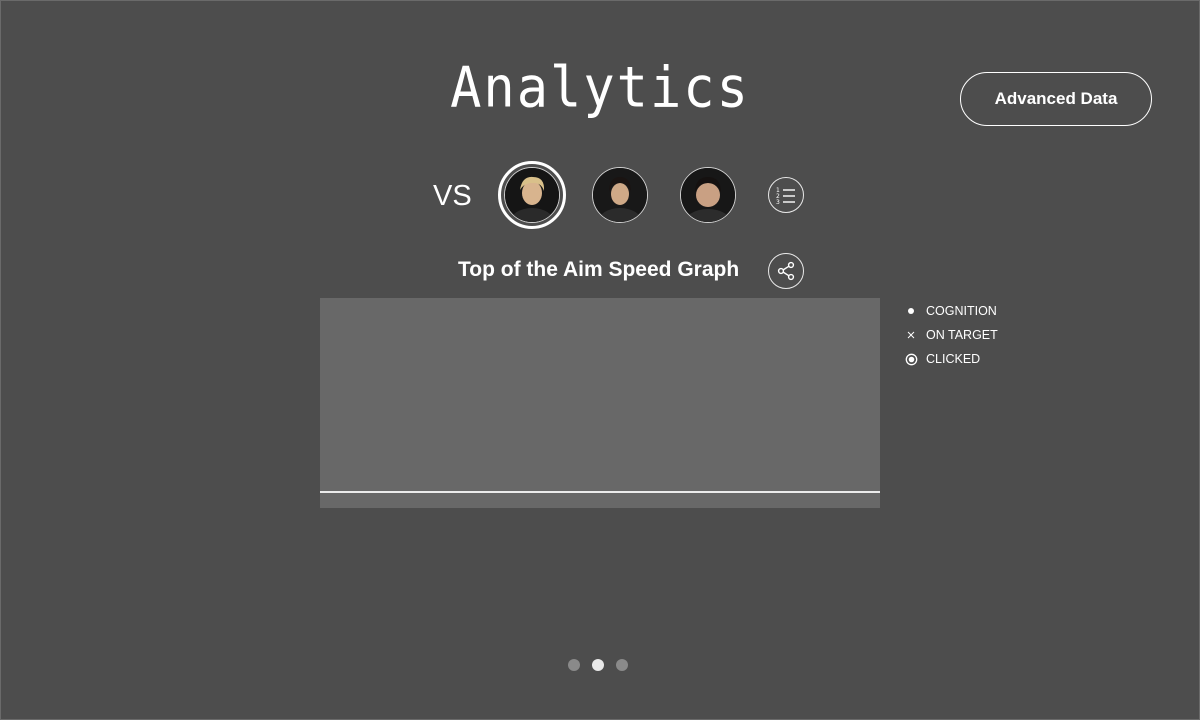  What do you see at coordinates (911, 311) in the screenshot?
I see `dot-marker-icon` at bounding box center [911, 311].